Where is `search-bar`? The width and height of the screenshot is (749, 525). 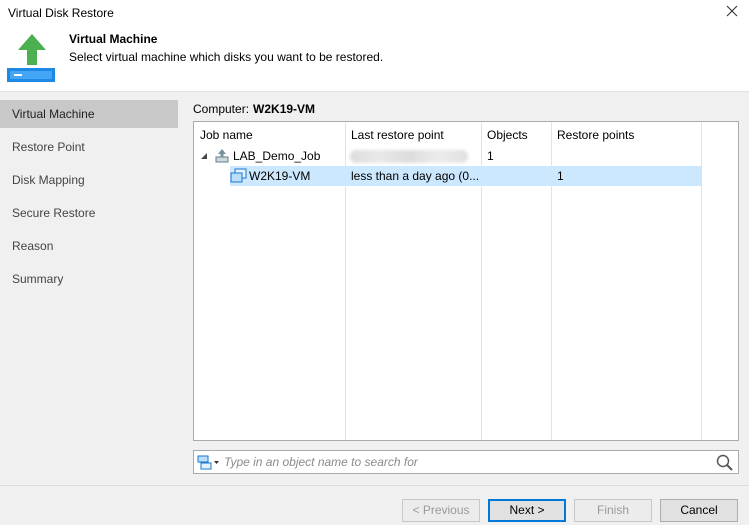 search-bar is located at coordinates (466, 462).